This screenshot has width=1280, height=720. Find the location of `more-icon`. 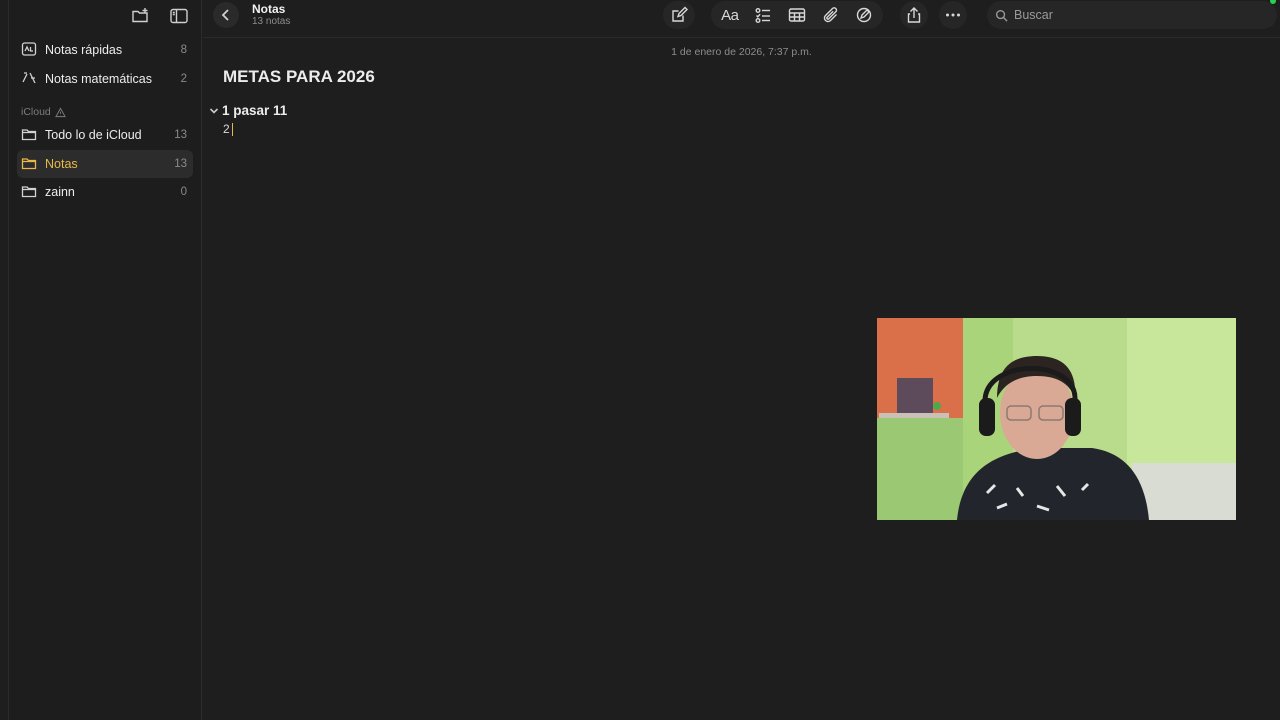

more-icon is located at coordinates (953, 15).